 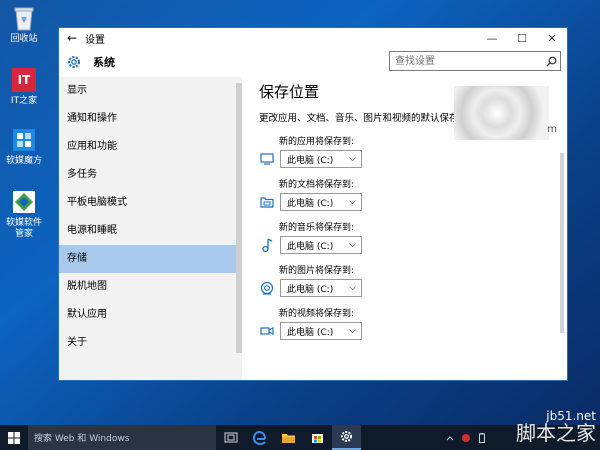 I want to click on header-bar: 系统, so click(x=313, y=62).